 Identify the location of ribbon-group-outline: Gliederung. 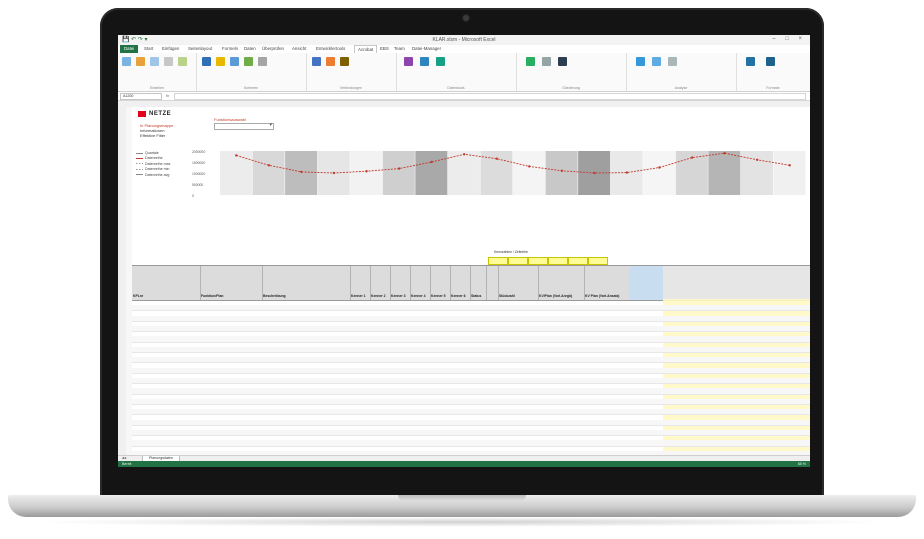
(571, 72).